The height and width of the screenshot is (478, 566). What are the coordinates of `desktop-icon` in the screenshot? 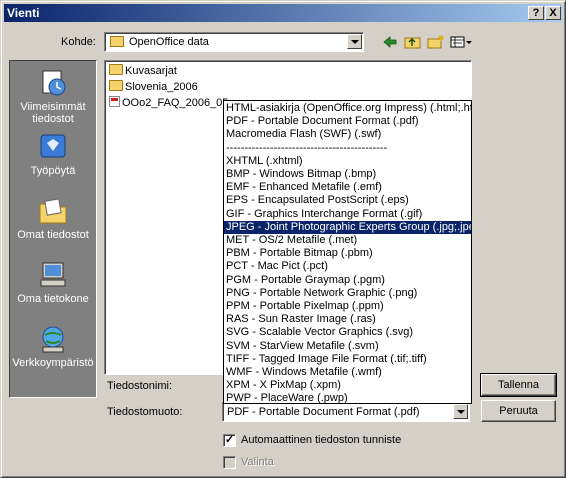 It's located at (53, 147).